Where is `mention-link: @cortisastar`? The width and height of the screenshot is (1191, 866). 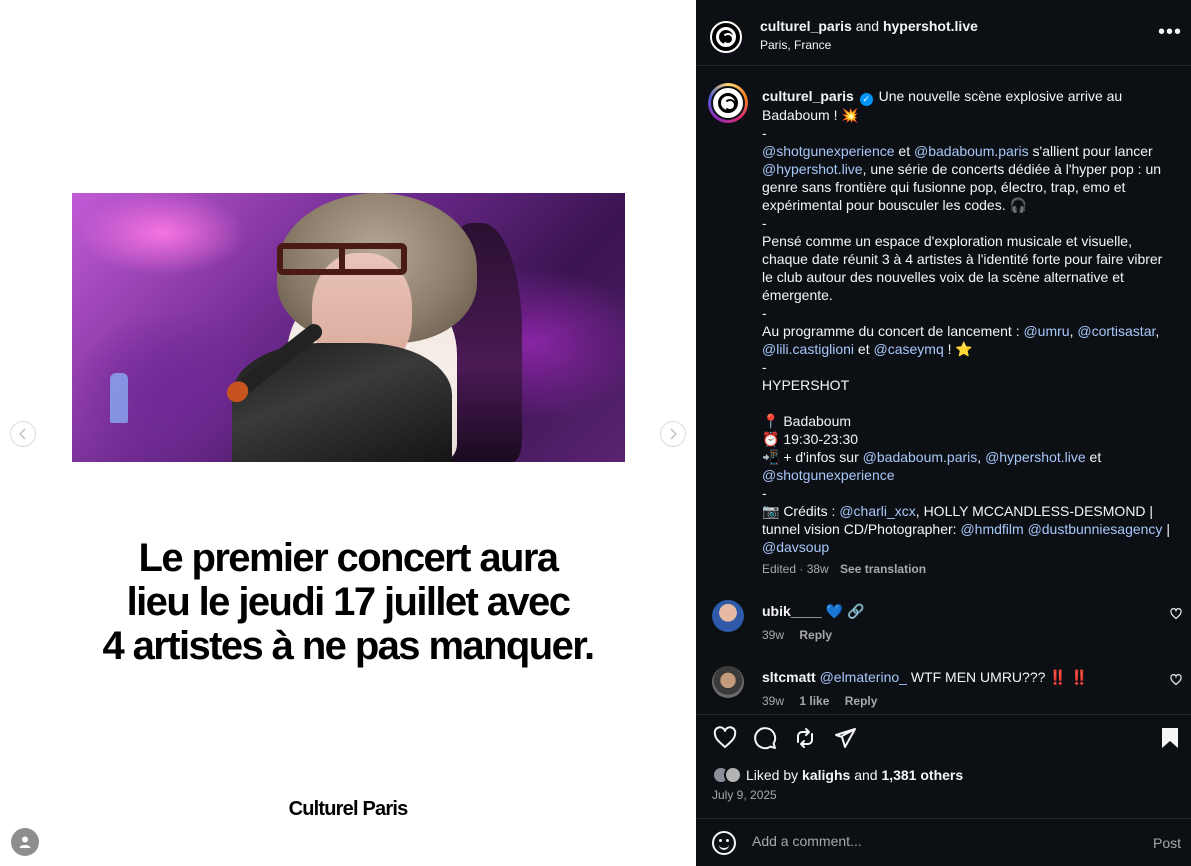 mention-link: @cortisastar is located at coordinates (1116, 331).